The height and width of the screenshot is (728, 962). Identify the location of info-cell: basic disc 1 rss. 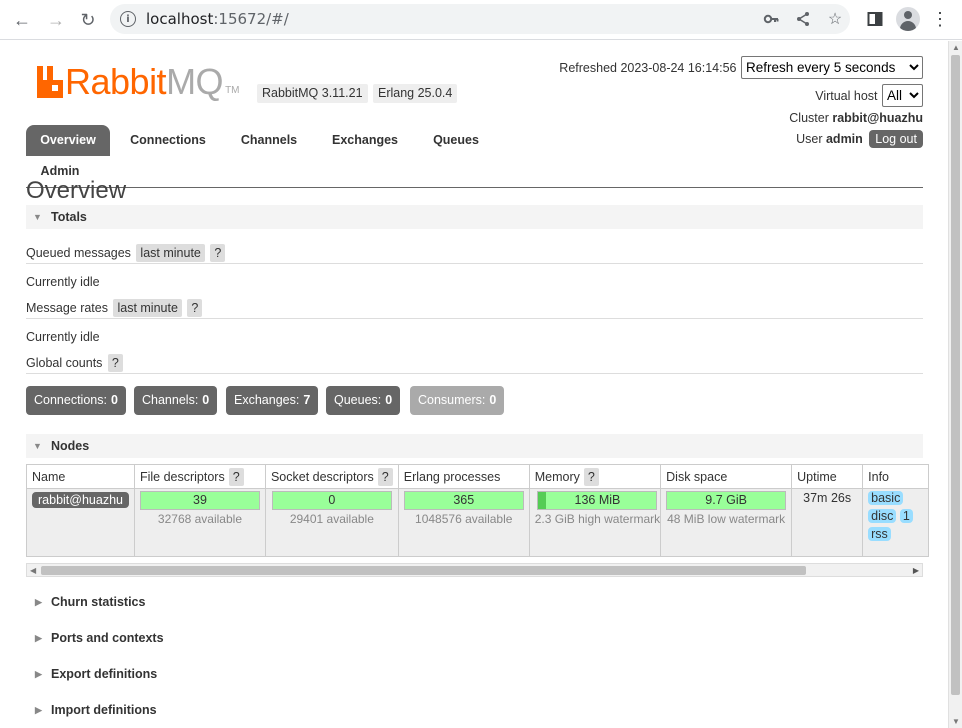
(896, 522).